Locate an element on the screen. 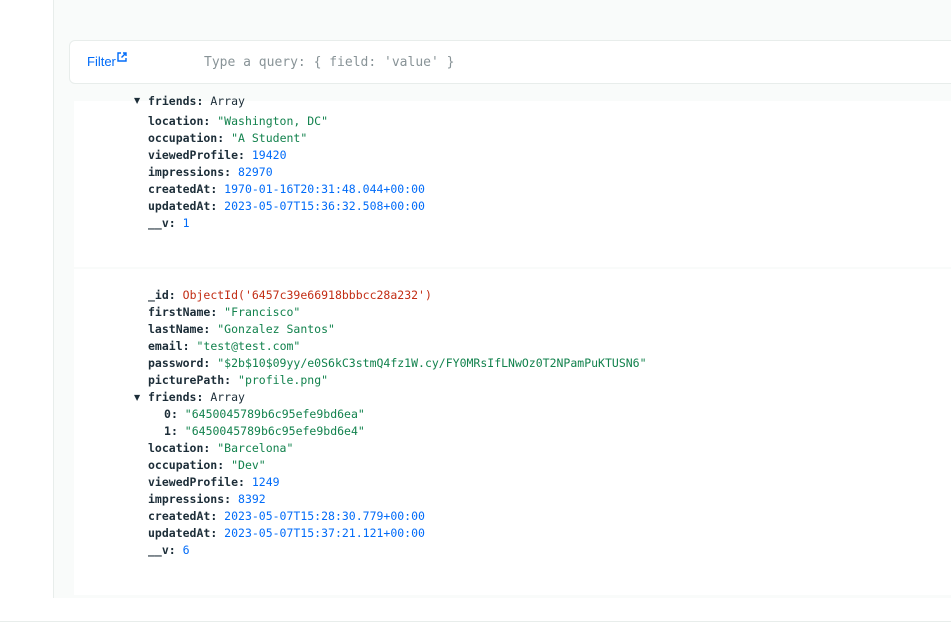  field-updatedAt: updatedAt: 2023-05-07T15:36:32.508+00:00 is located at coordinates (286, 206).